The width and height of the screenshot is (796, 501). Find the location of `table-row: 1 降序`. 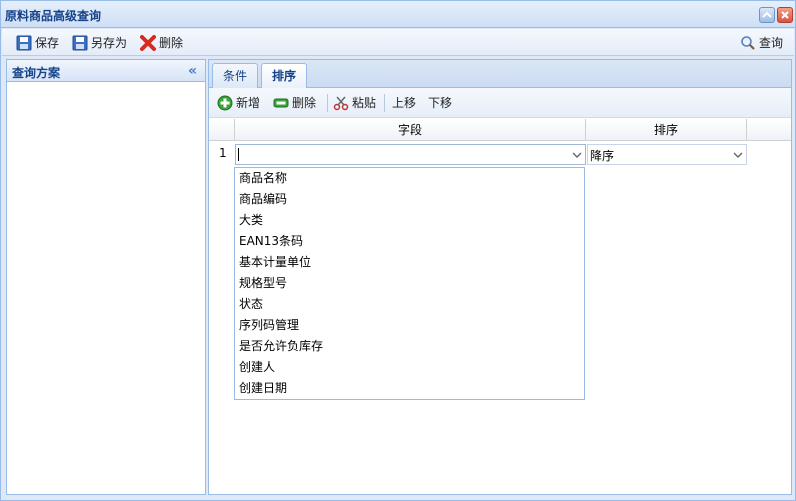

table-row: 1 降序 is located at coordinates (500, 154).